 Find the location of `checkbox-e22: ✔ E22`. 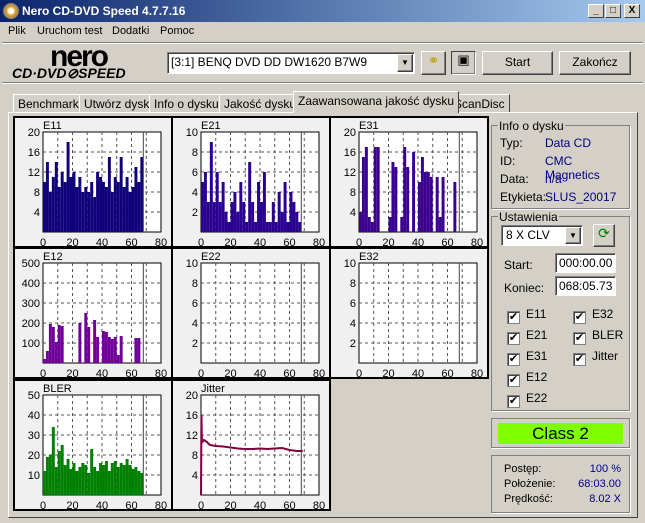

checkbox-e22: ✔ E22 is located at coordinates (527, 399).